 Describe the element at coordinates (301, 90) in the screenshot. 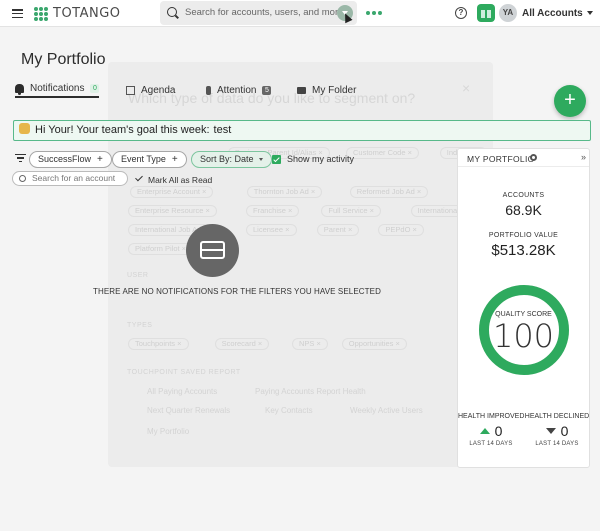

I see `folder-icon` at that location.